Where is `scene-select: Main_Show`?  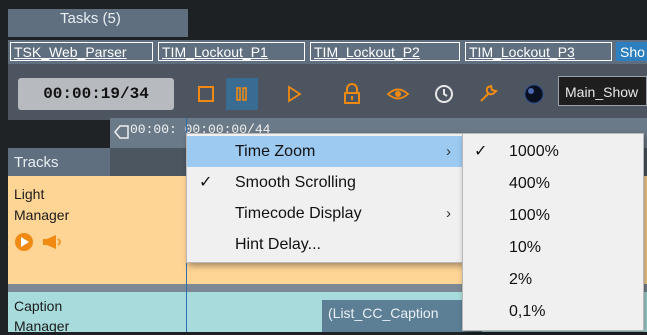 scene-select: Main_Show is located at coordinates (602, 91).